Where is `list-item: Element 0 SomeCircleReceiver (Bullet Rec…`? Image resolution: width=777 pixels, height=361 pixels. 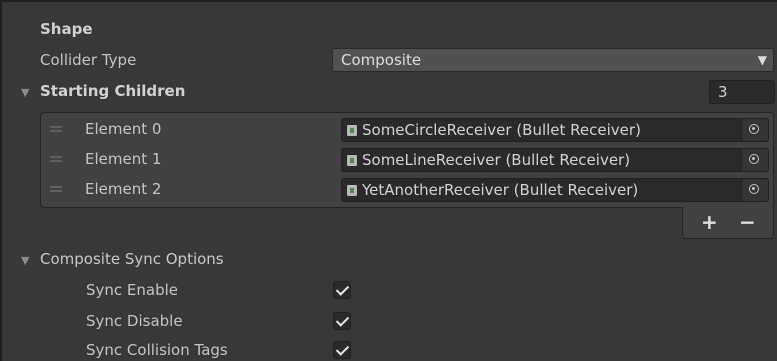
list-item: Element 0 SomeCircleReceiver (Bullet Rec… is located at coordinates (407, 130).